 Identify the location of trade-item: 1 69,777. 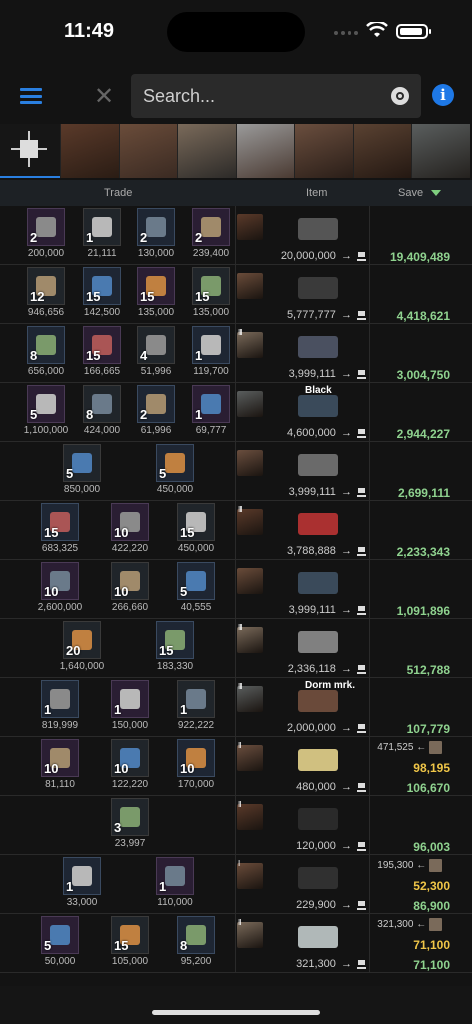
(211, 409).